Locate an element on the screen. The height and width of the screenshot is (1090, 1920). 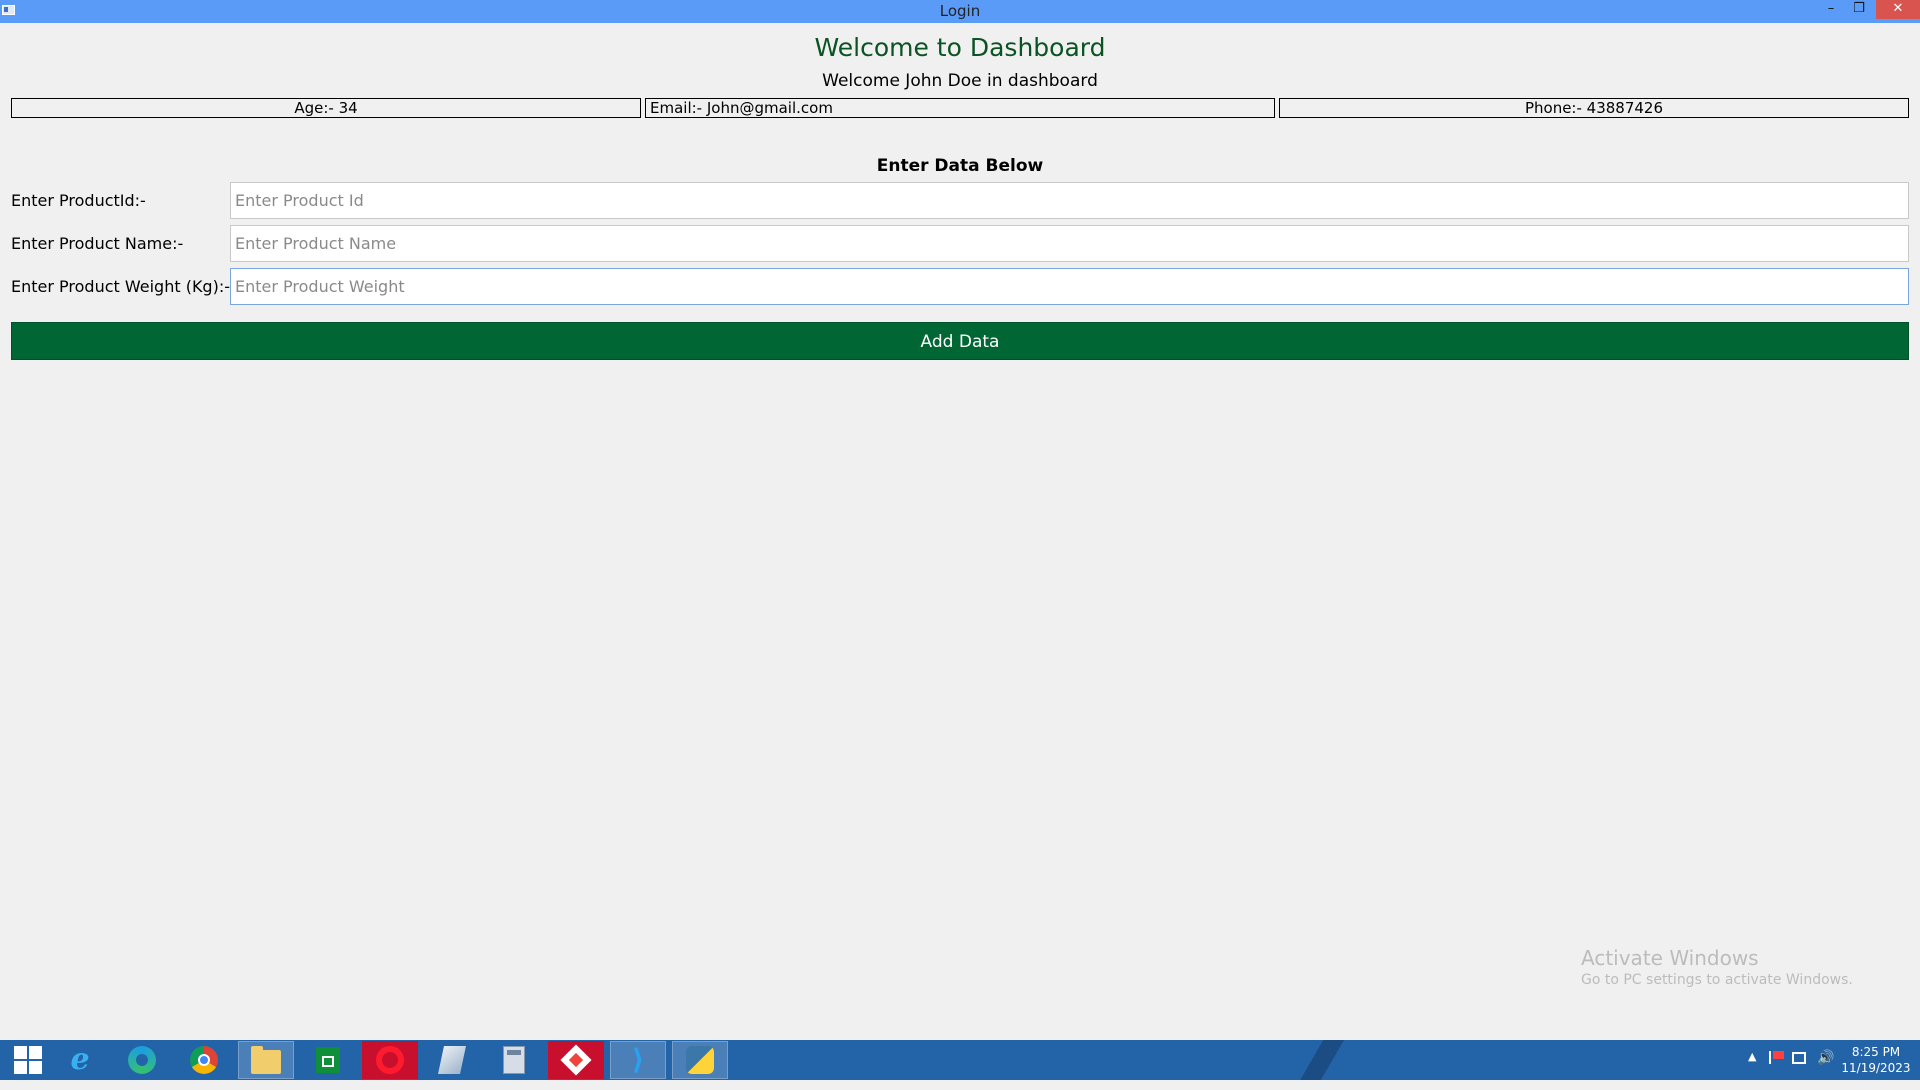
taskbar-calculator is located at coordinates (514, 1060).